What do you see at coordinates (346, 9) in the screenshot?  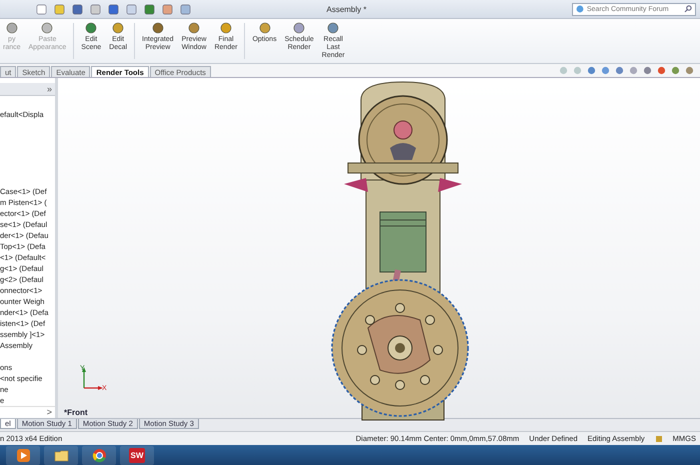 I see `window-title: Assembly *` at bounding box center [346, 9].